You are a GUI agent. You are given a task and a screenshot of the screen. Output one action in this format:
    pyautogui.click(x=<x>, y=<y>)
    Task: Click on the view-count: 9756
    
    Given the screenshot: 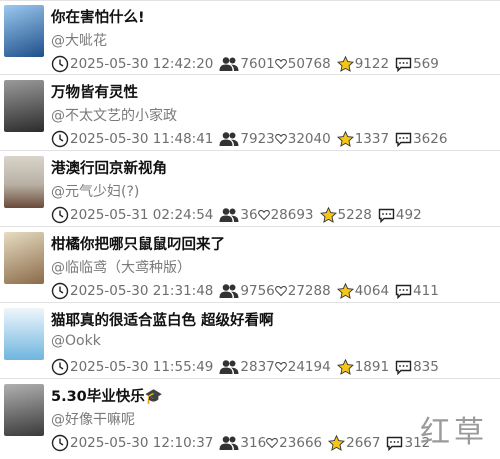 What is the action you would take?
    pyautogui.click(x=257, y=291)
    